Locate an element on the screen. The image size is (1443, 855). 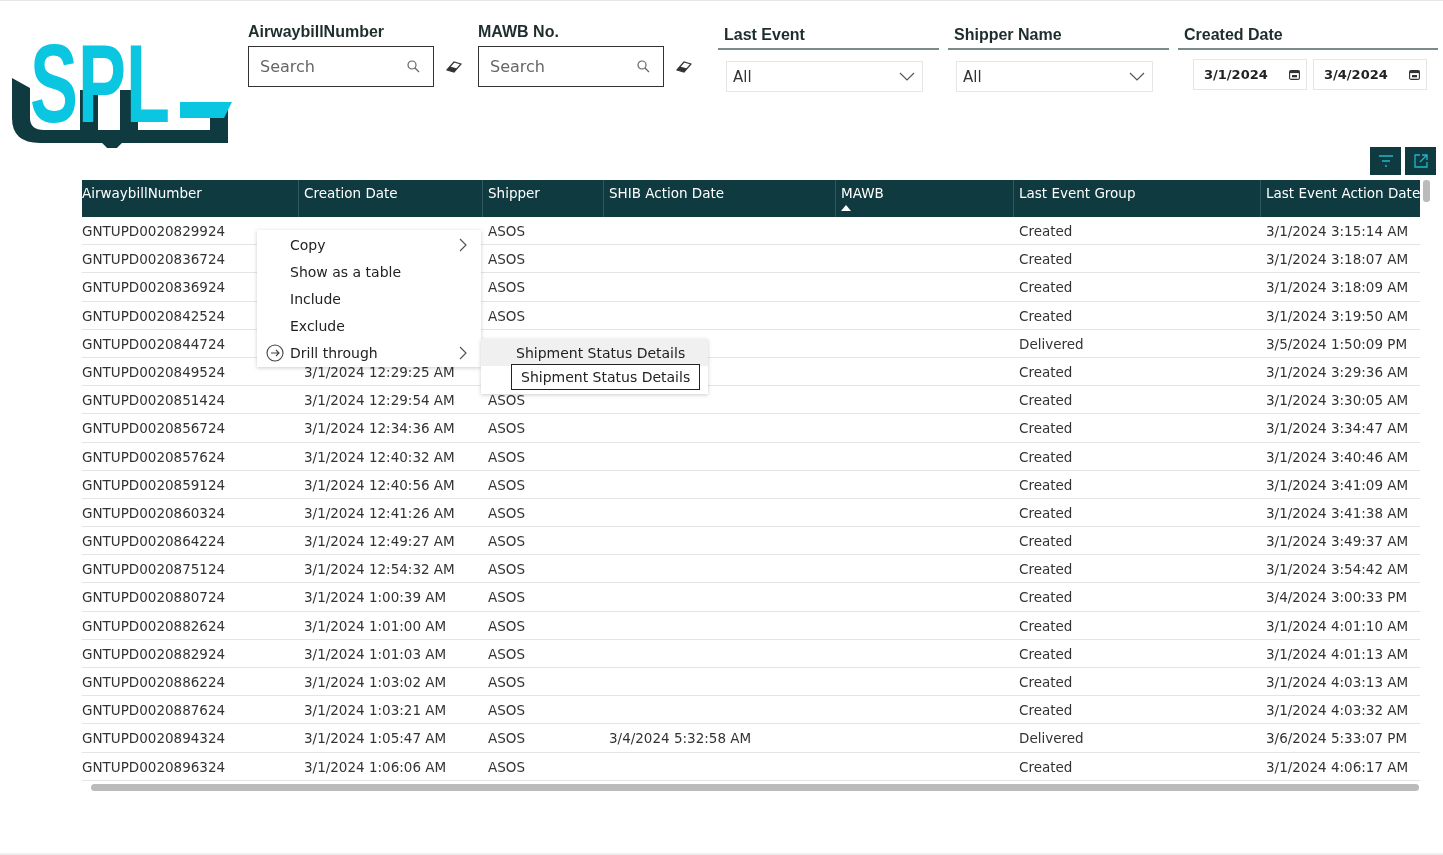
table-cell: Delivered is located at coordinates (1051, 738).